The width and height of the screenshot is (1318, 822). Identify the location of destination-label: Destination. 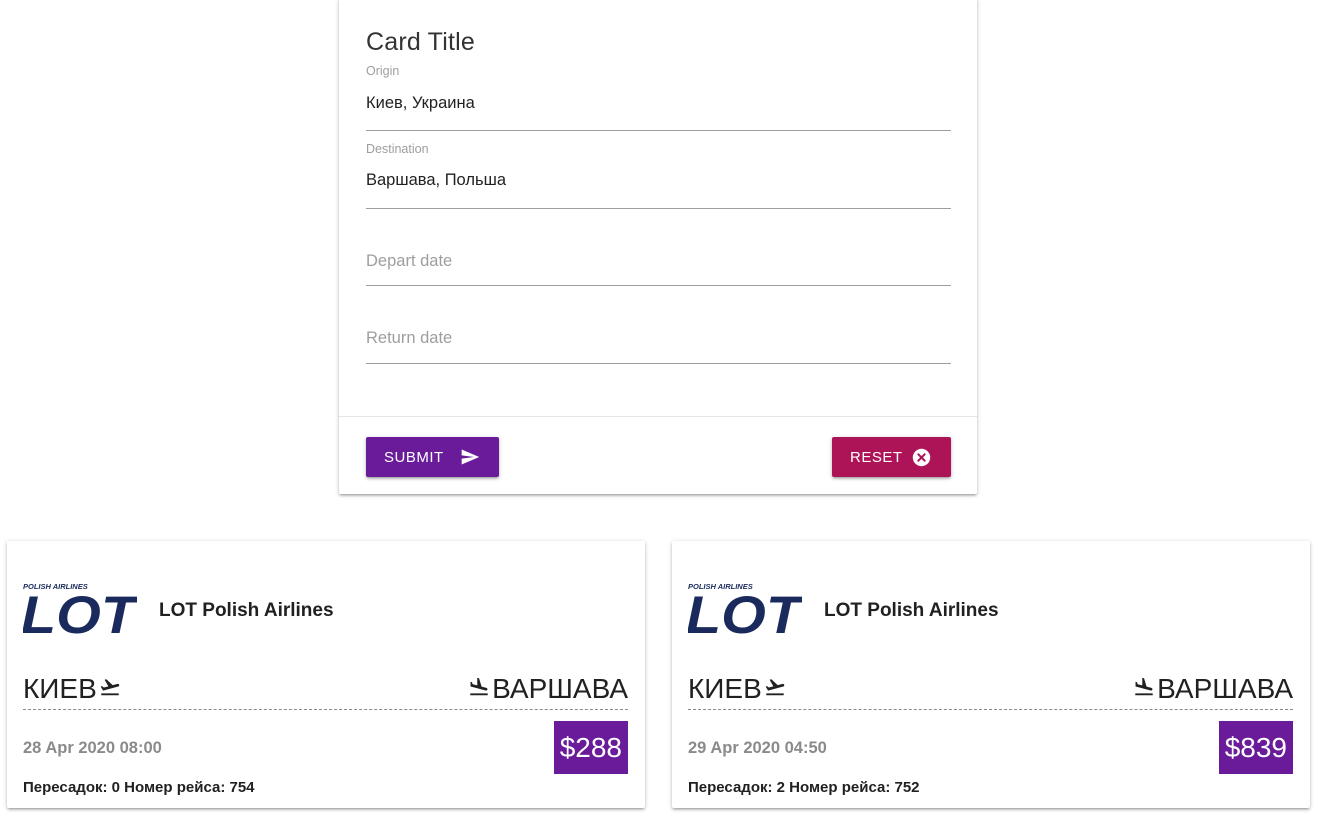
(397, 149).